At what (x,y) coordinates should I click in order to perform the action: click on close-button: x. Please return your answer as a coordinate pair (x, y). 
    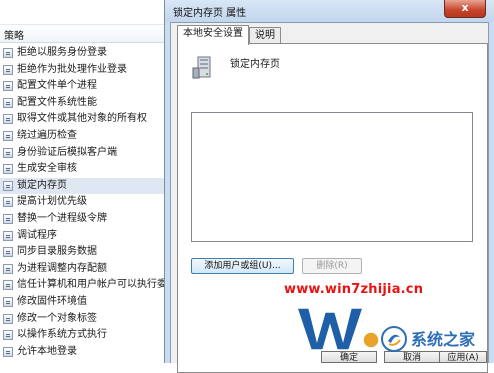
    Looking at the image, I should click on (465, 9).